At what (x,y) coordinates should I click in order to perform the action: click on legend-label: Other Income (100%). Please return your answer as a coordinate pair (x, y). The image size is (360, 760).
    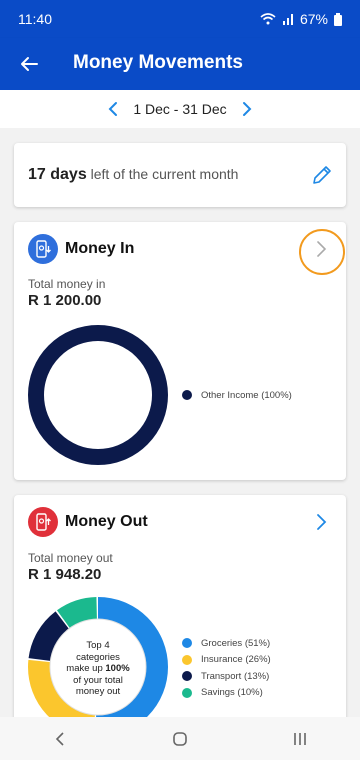
    Looking at the image, I should click on (246, 395).